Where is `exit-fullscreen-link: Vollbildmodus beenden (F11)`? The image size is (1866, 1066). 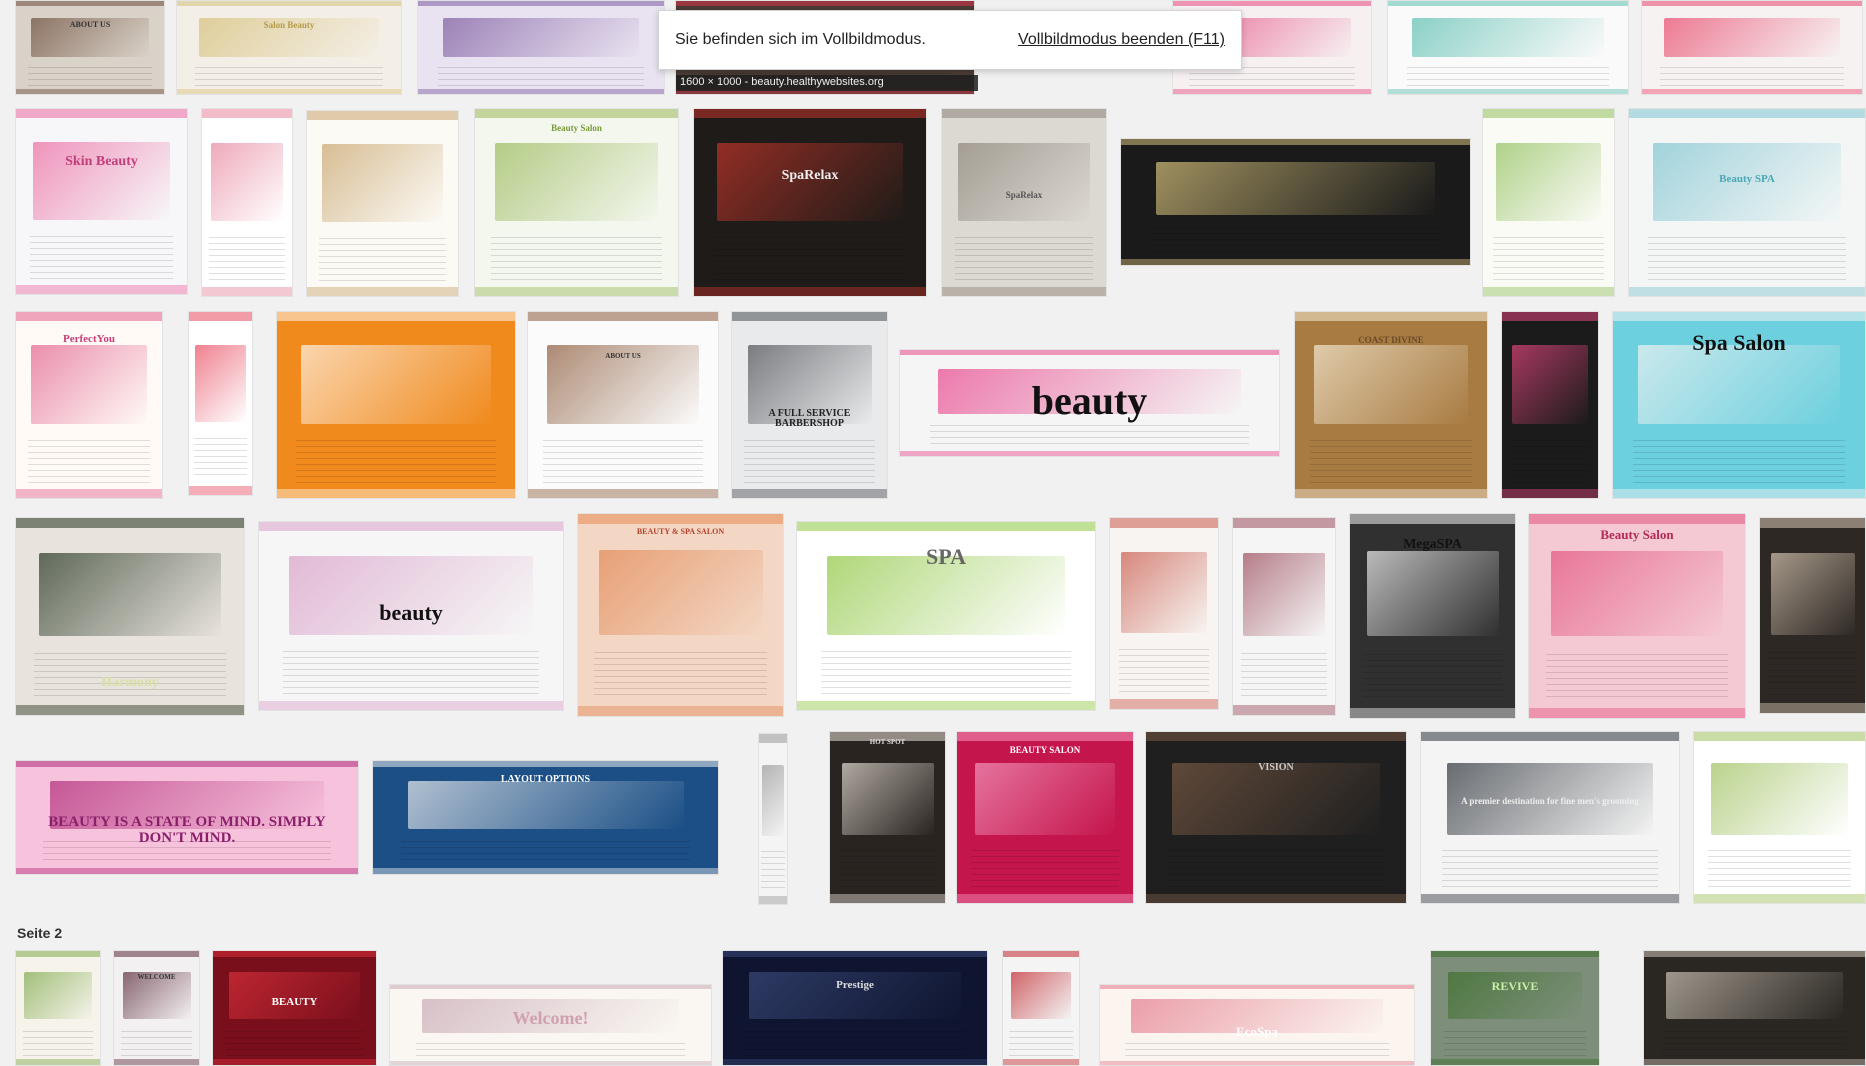 exit-fullscreen-link: Vollbildmodus beenden (F11) is located at coordinates (1121, 40).